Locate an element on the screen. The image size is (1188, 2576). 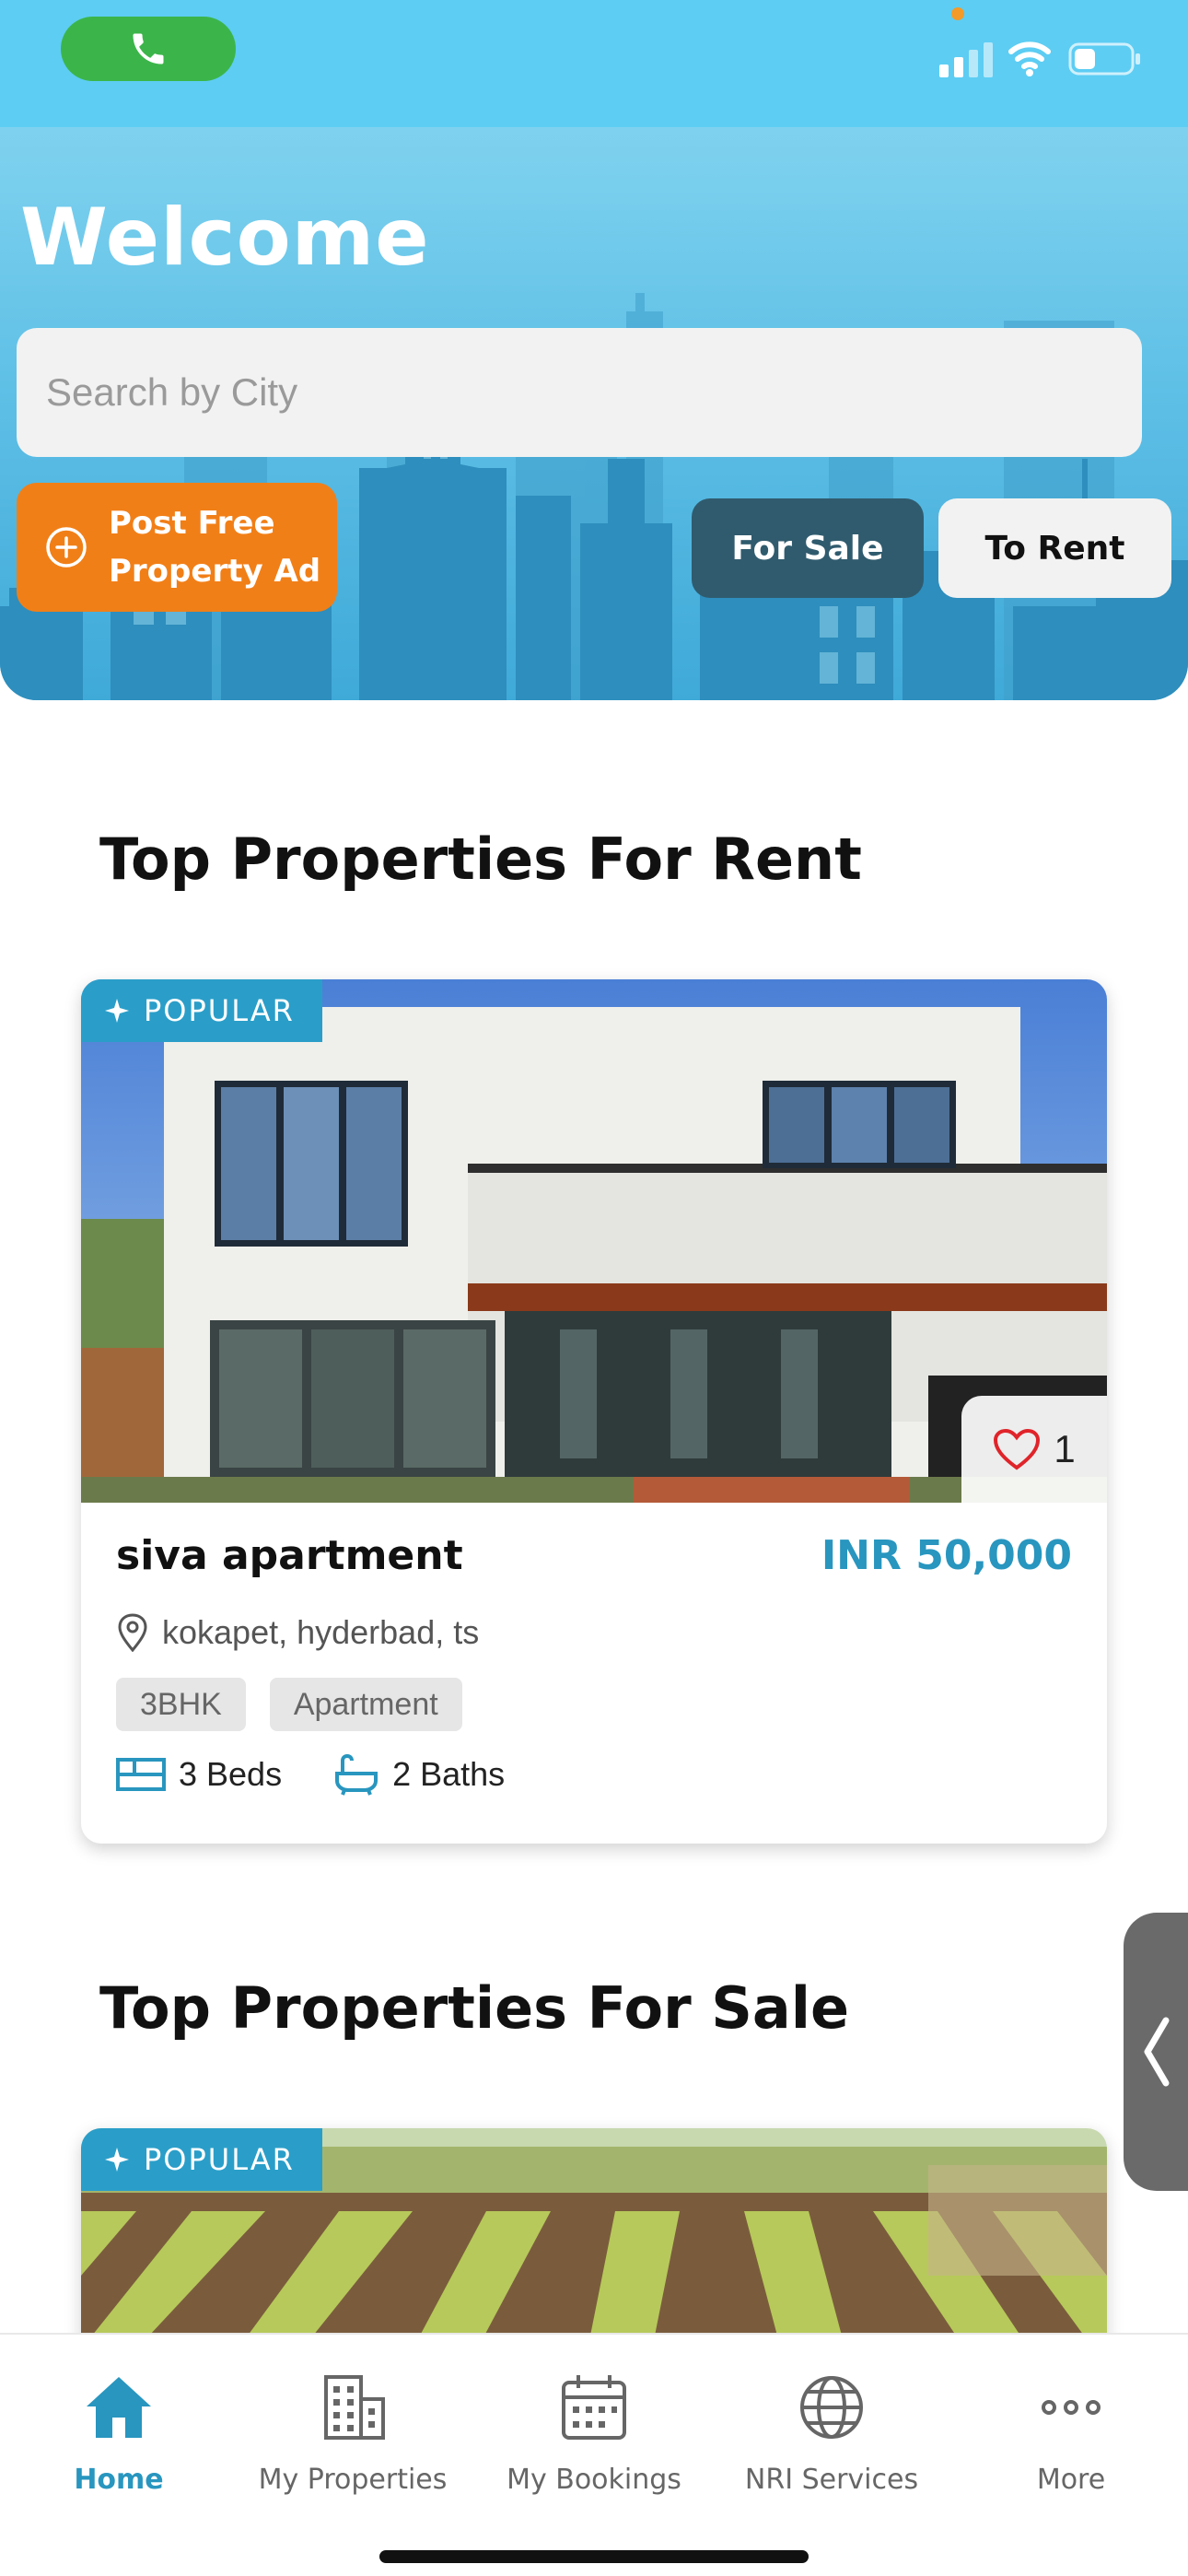
to-rent-button: To Rent is located at coordinates (1054, 548).